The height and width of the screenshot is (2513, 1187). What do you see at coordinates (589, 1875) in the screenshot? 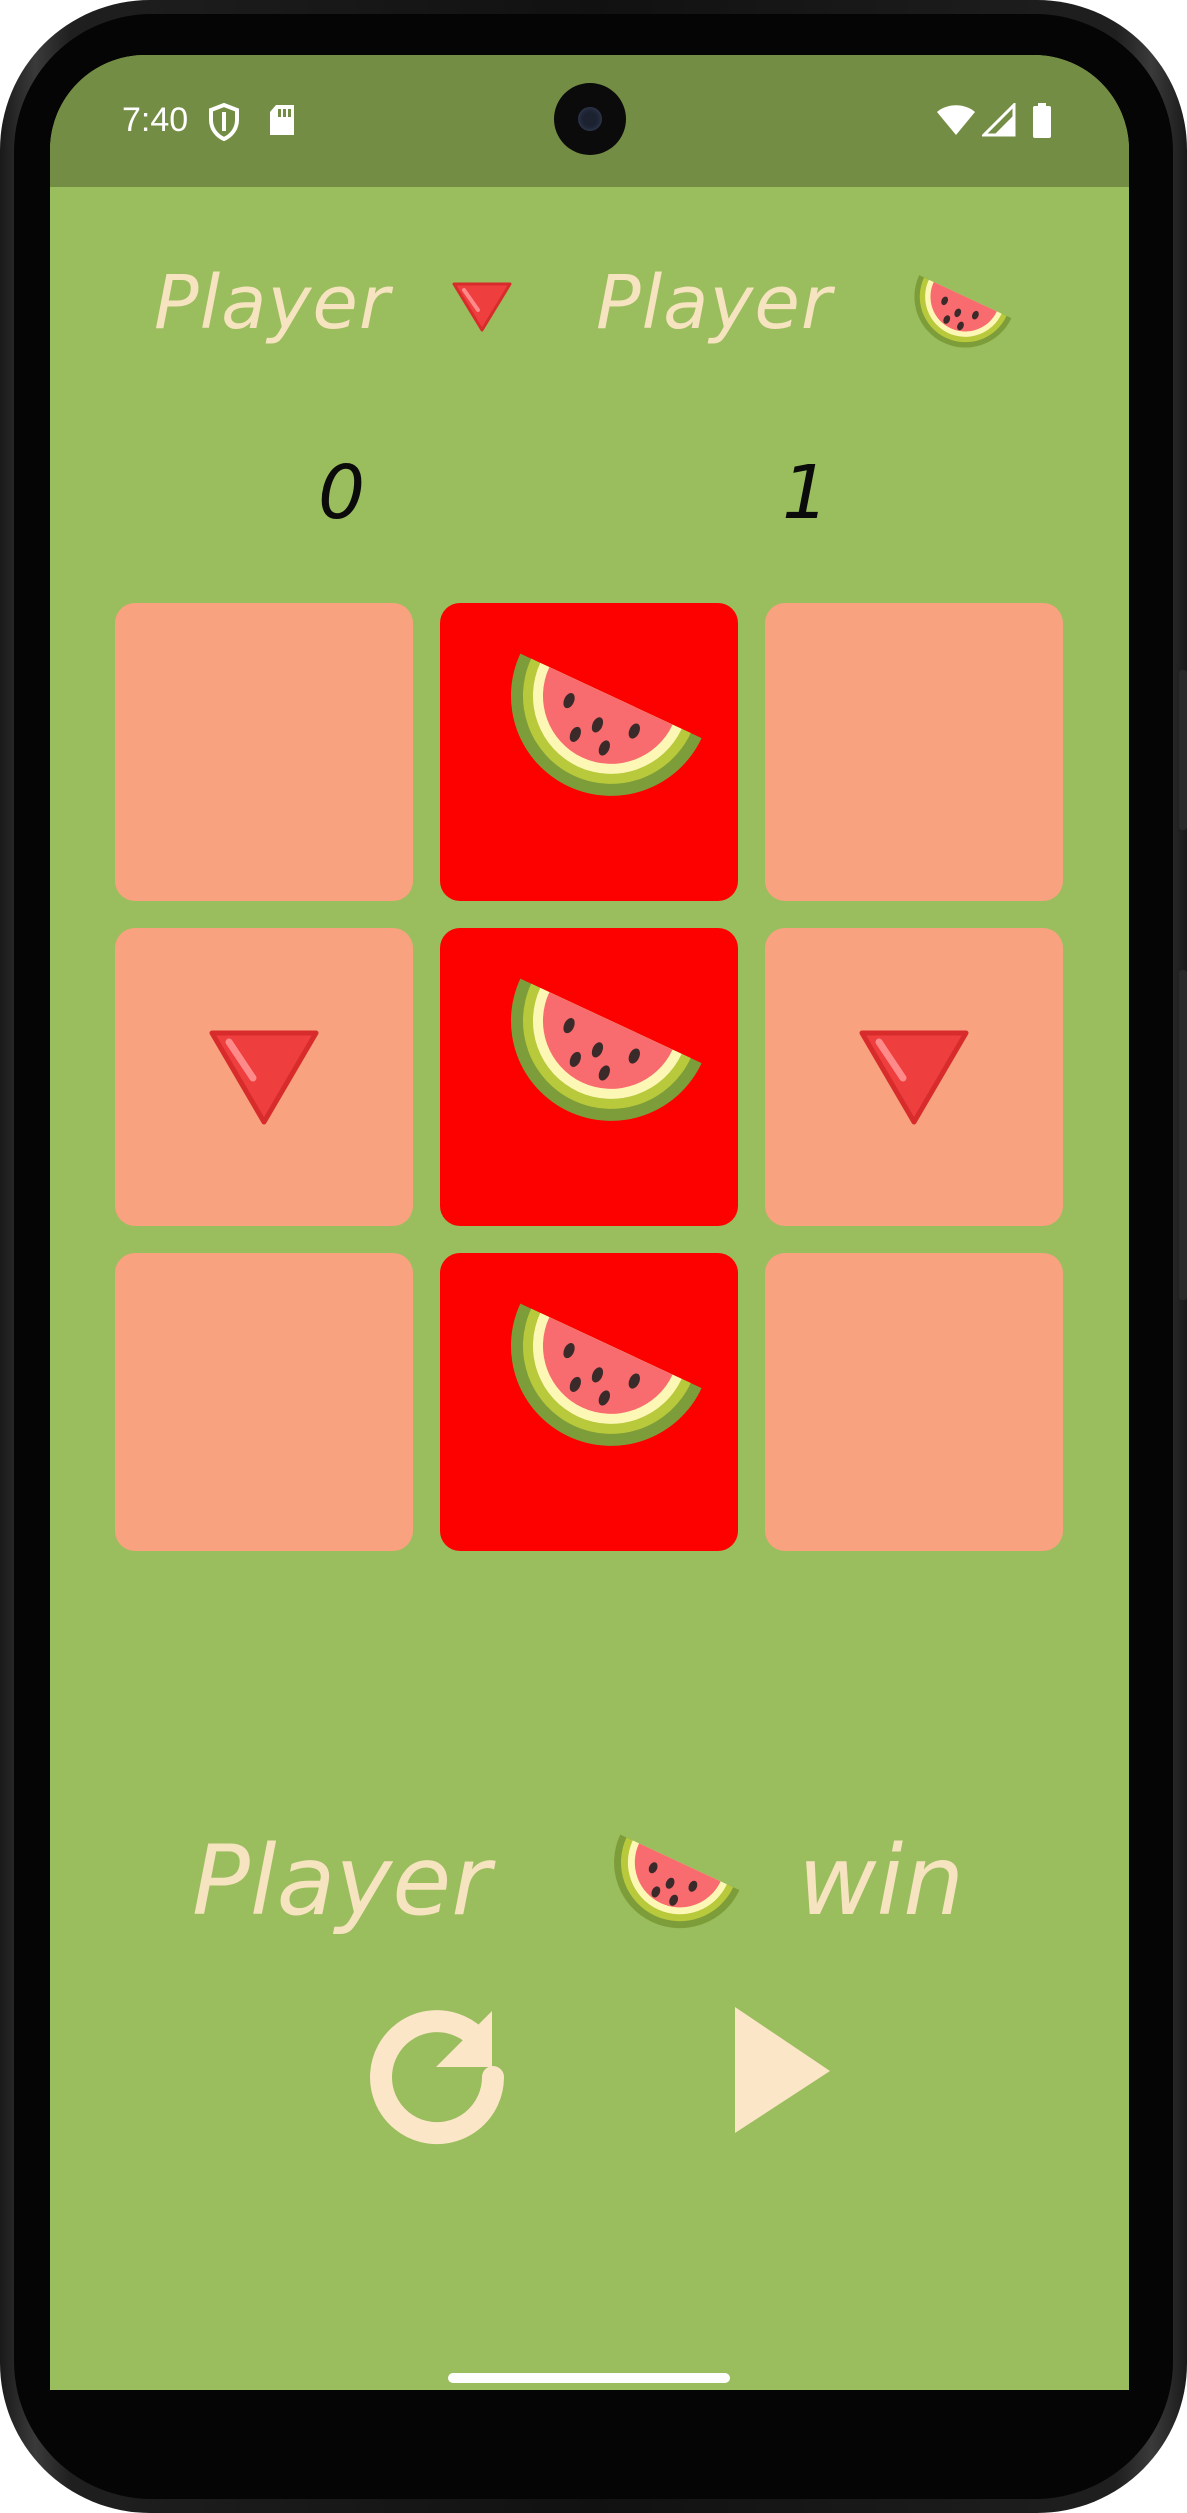
I see `result-banner: Player win` at bounding box center [589, 1875].